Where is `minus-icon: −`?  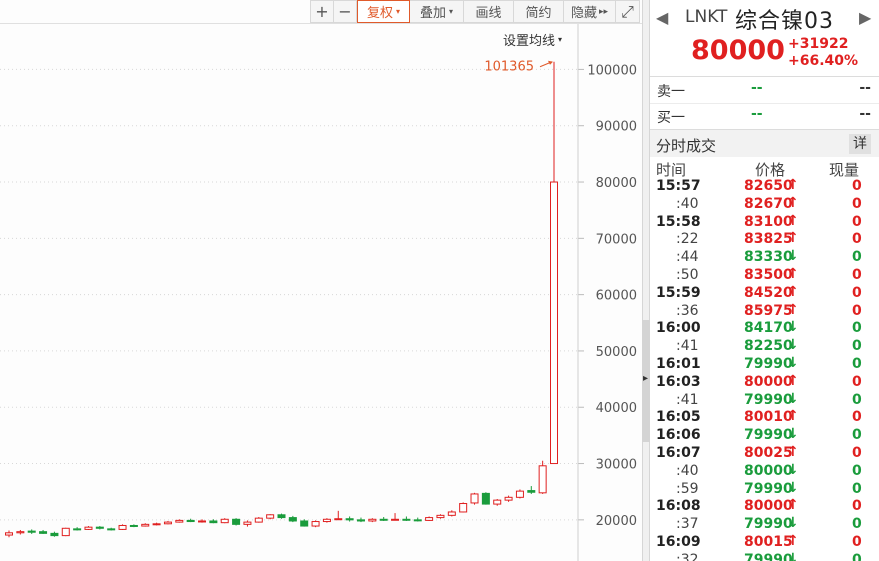
minus-icon: − is located at coordinates (345, 11).